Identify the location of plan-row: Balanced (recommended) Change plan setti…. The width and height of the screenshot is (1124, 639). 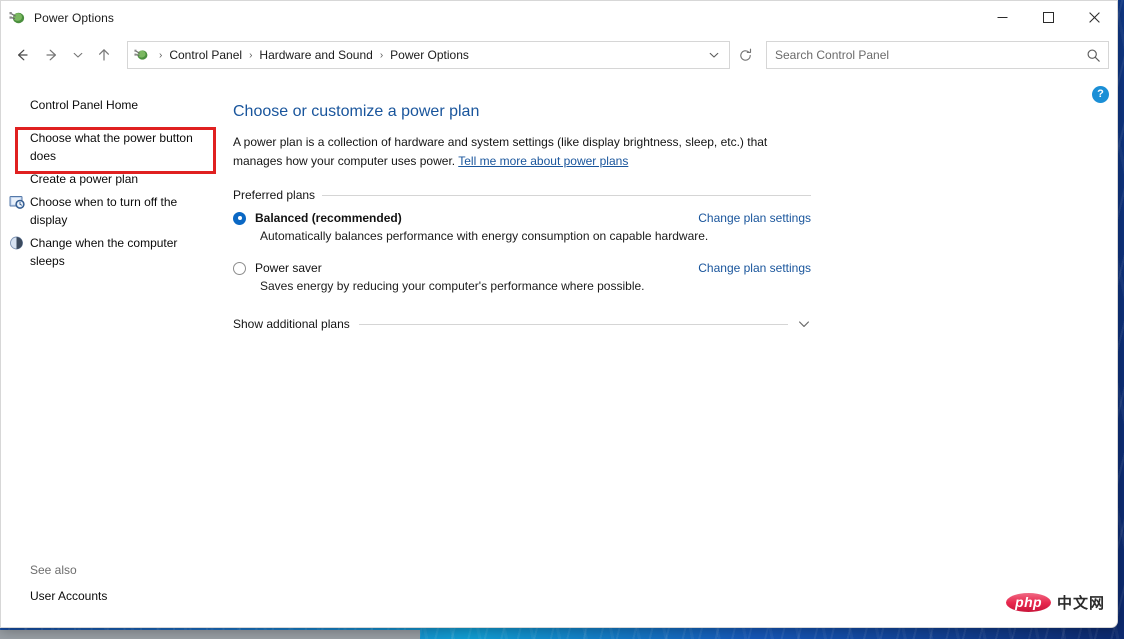
(522, 218).